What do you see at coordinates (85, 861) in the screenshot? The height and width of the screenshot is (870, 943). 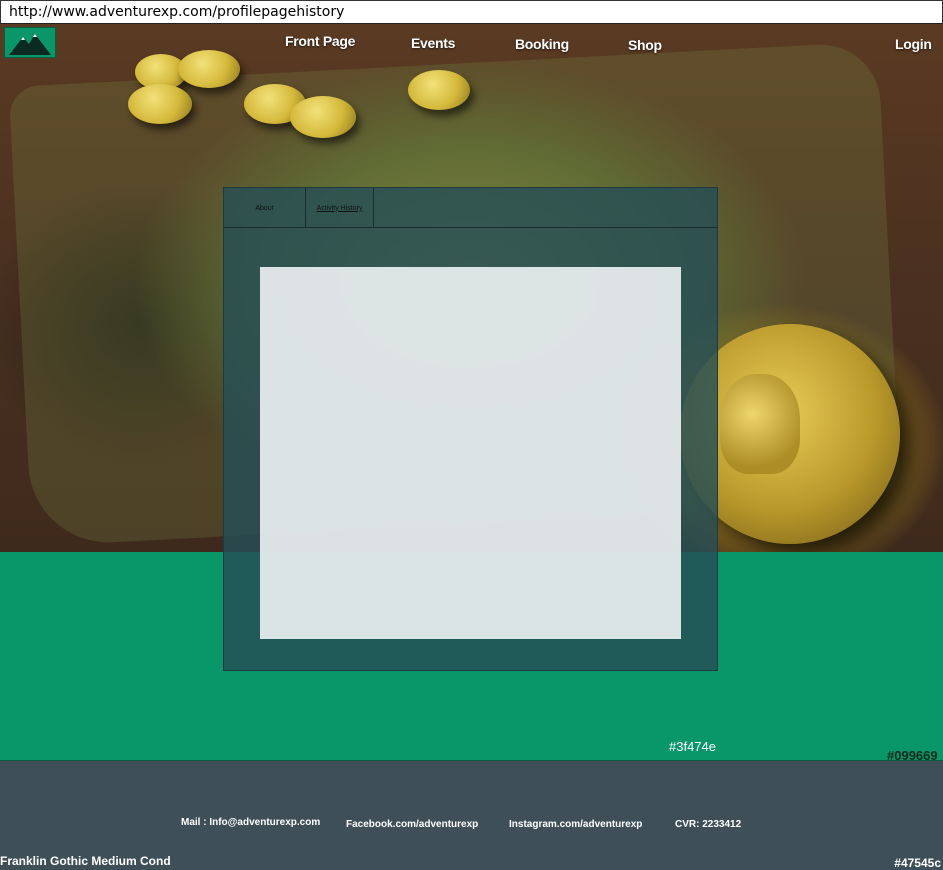 I see `font-name-note: Franklin Gothic Medium Cond` at bounding box center [85, 861].